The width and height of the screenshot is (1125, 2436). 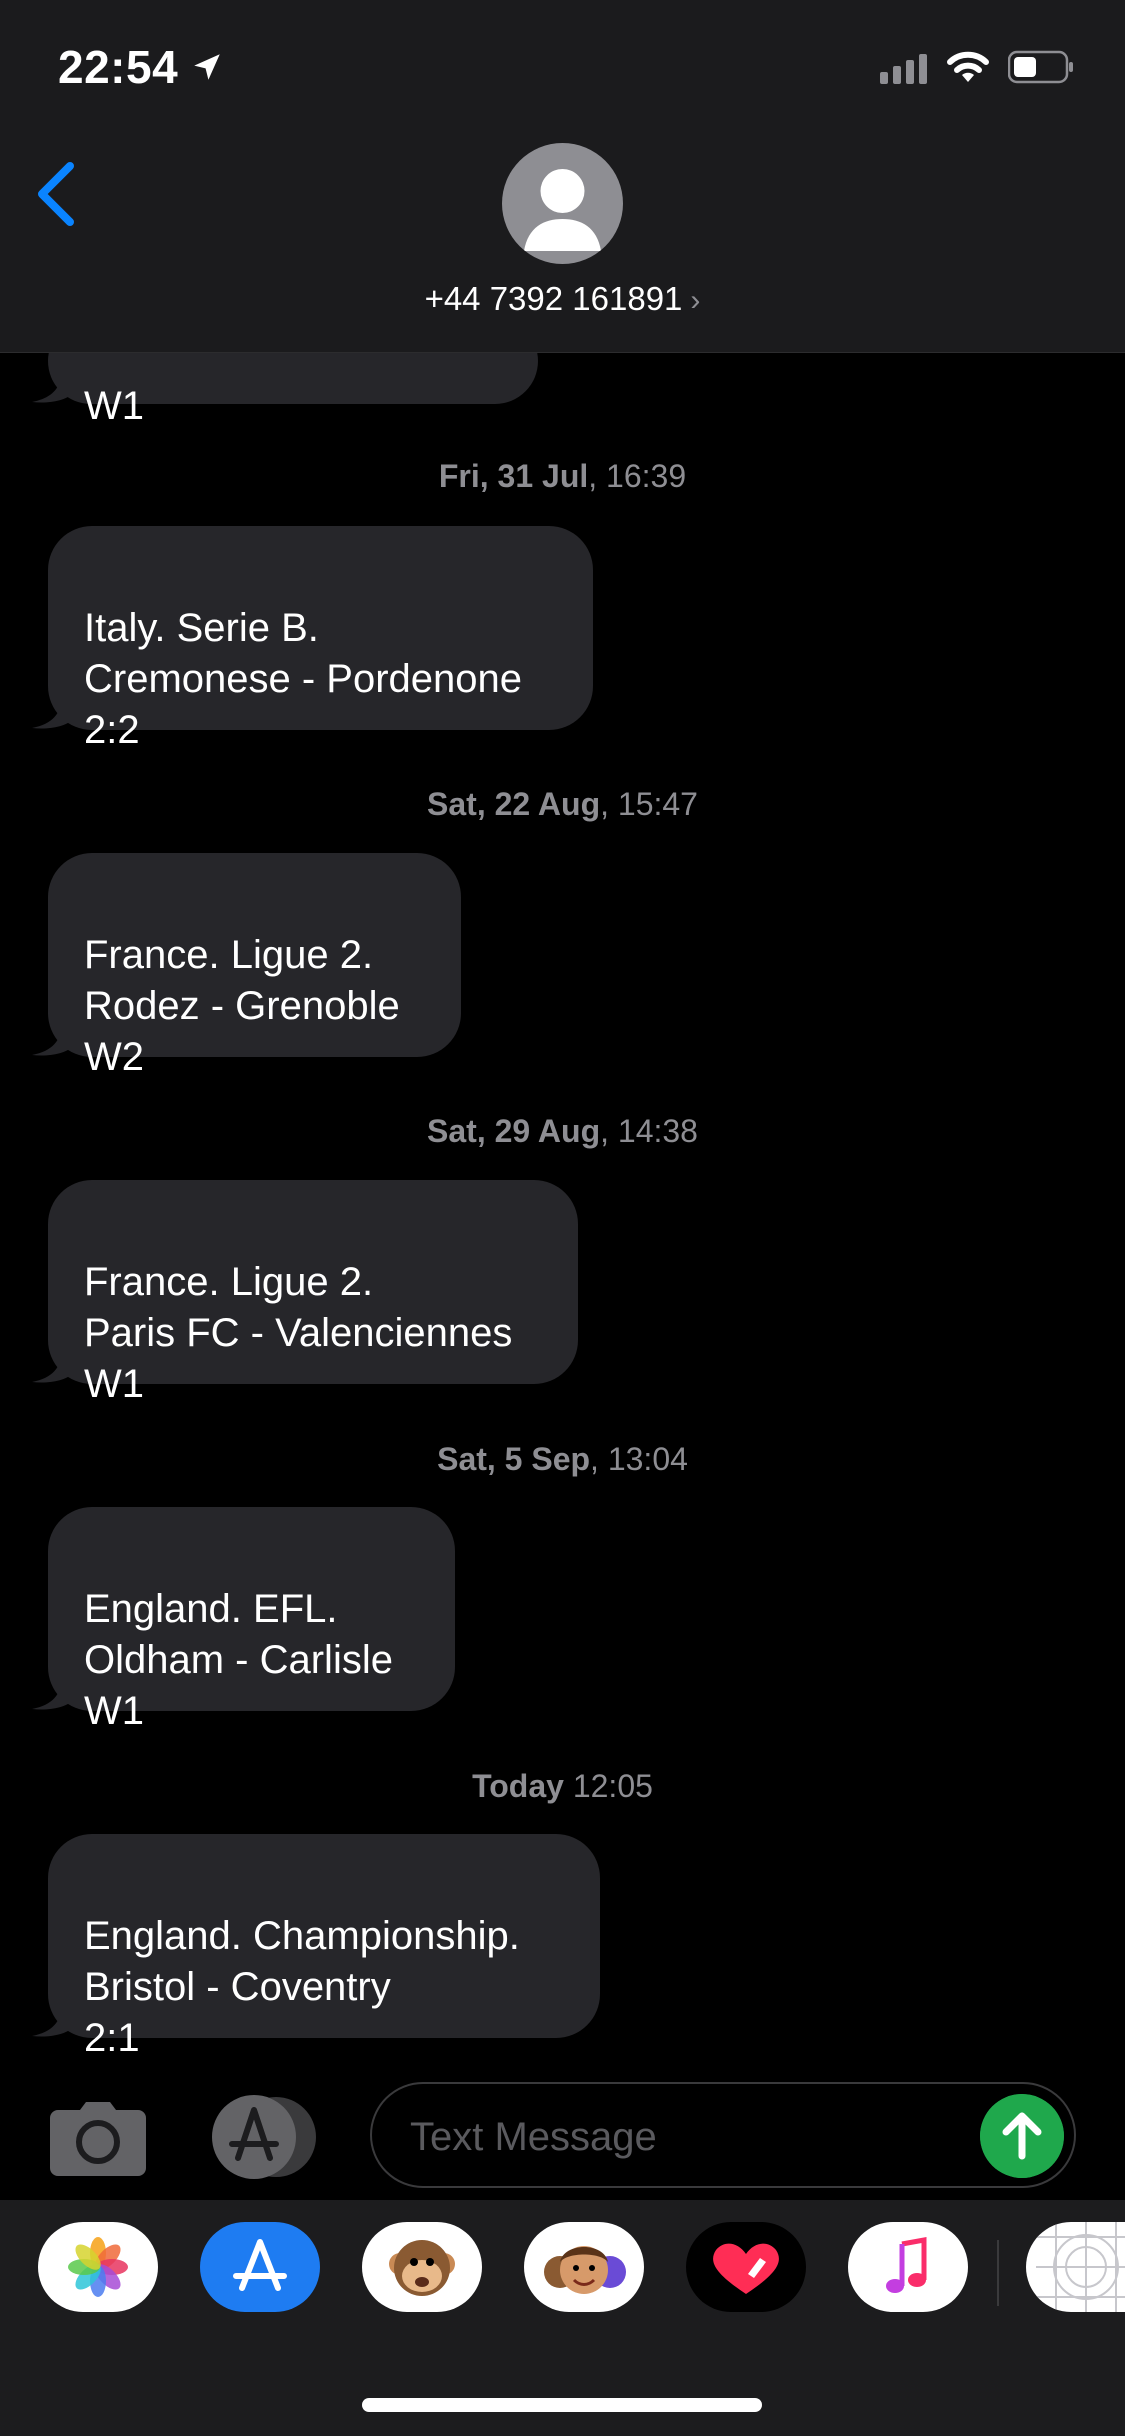 I want to click on timestamp: Sat, 5 Sep, 13:04, so click(x=562, y=1459).